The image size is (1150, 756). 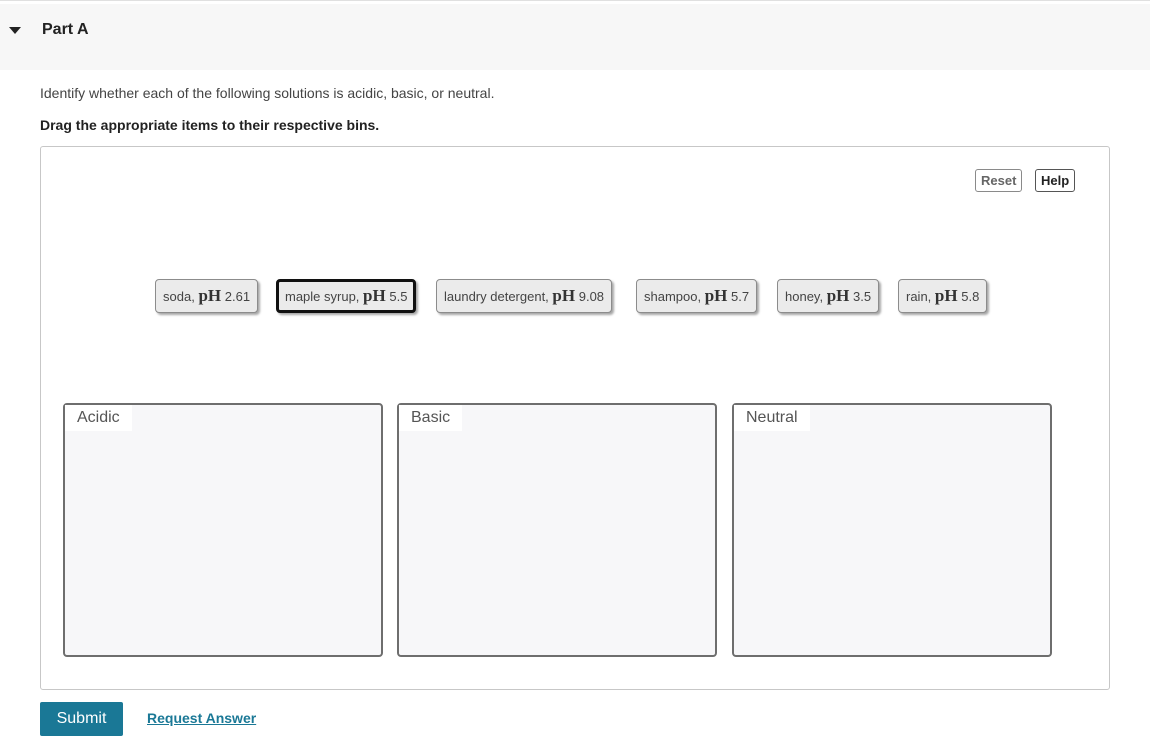 What do you see at coordinates (431, 418) in the screenshot?
I see `bin-label: Basic` at bounding box center [431, 418].